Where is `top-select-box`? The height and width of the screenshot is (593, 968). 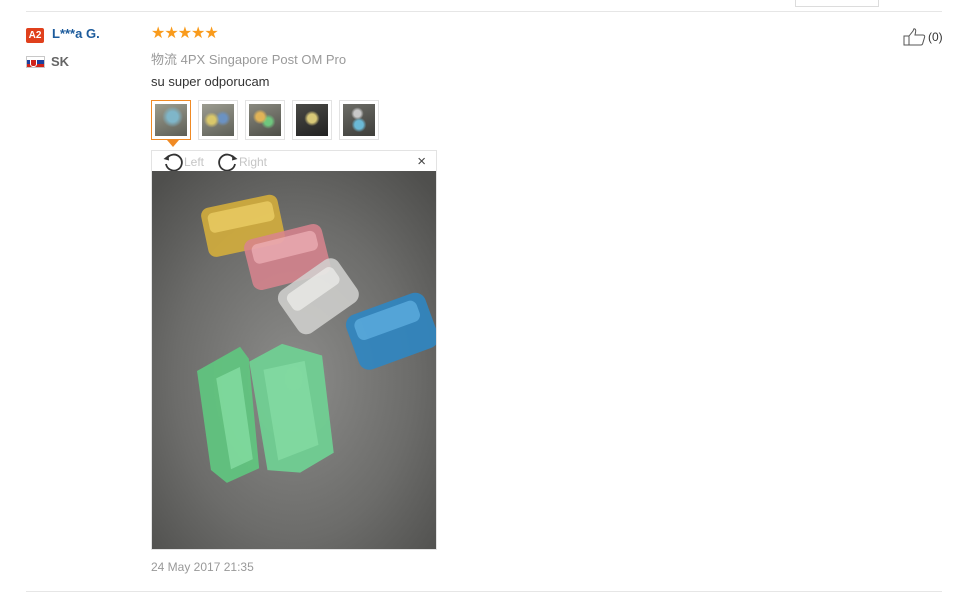 top-select-box is located at coordinates (837, 3).